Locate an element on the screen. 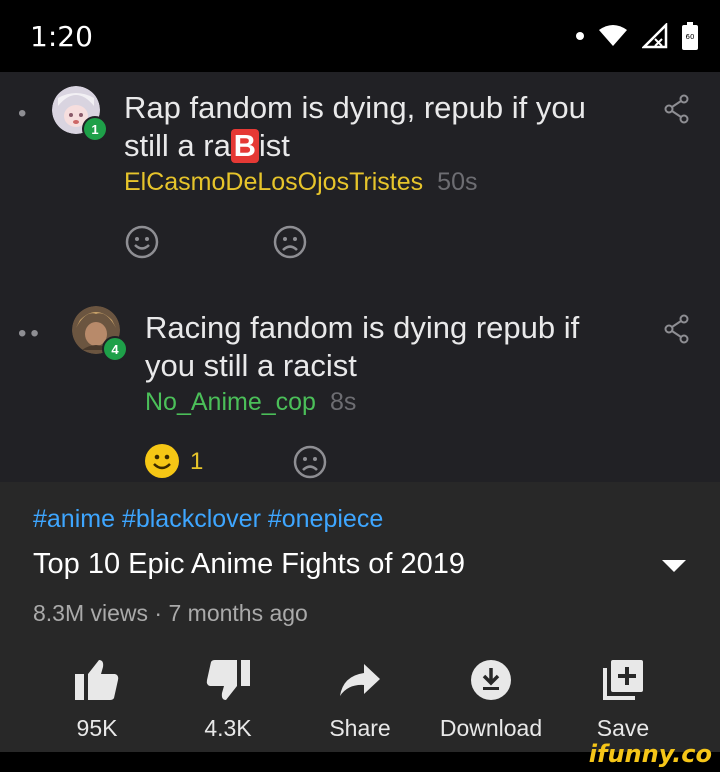 The width and height of the screenshot is (720, 772). share-arrow-icon is located at coordinates (360, 680).